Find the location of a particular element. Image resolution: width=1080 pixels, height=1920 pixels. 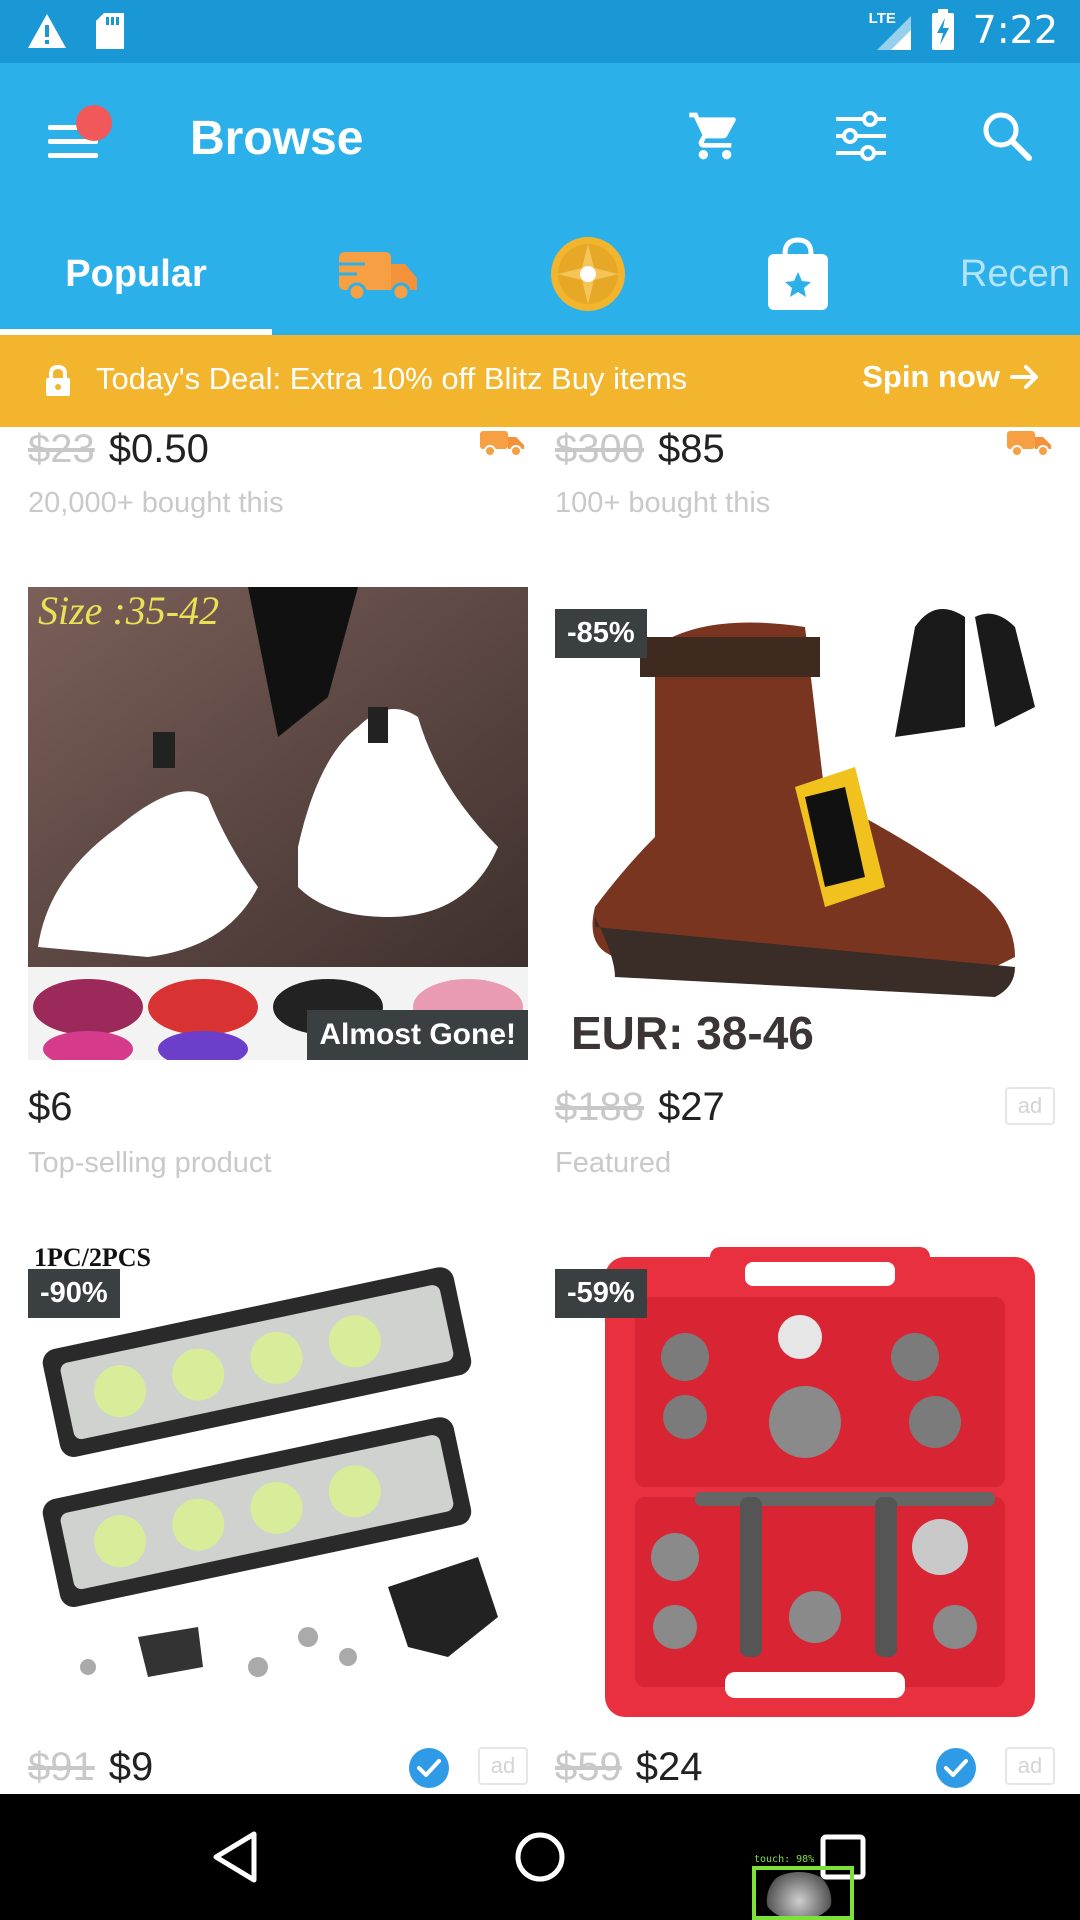

price: $9 is located at coordinates (131, 1767).